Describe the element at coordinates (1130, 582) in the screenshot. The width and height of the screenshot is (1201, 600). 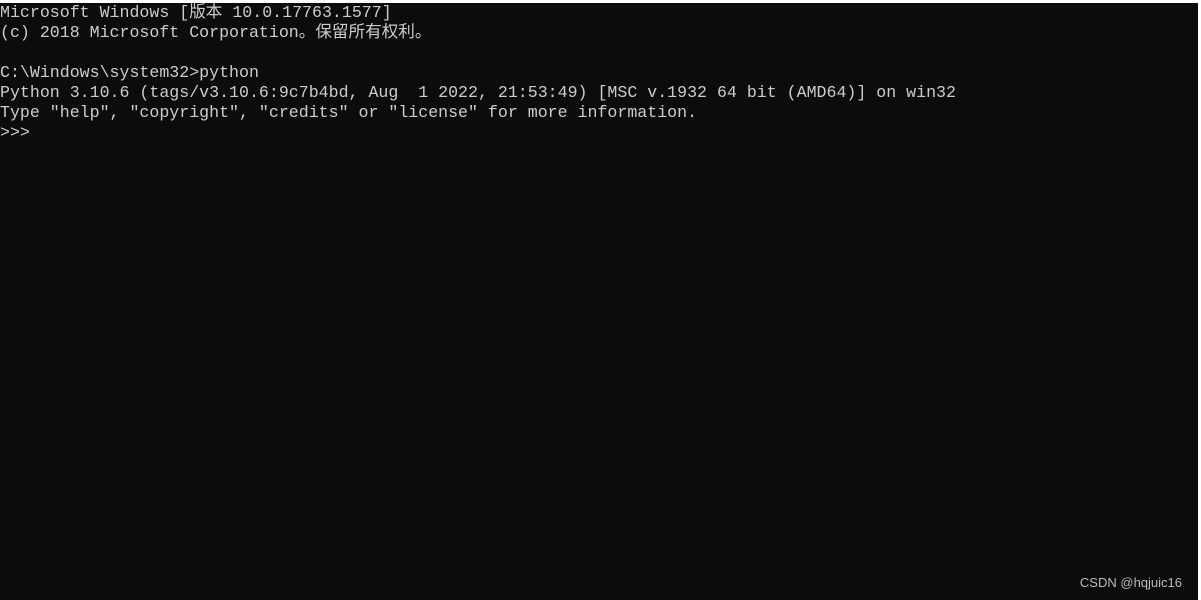
I see `watermark: CSDN @hqjuic16` at that location.